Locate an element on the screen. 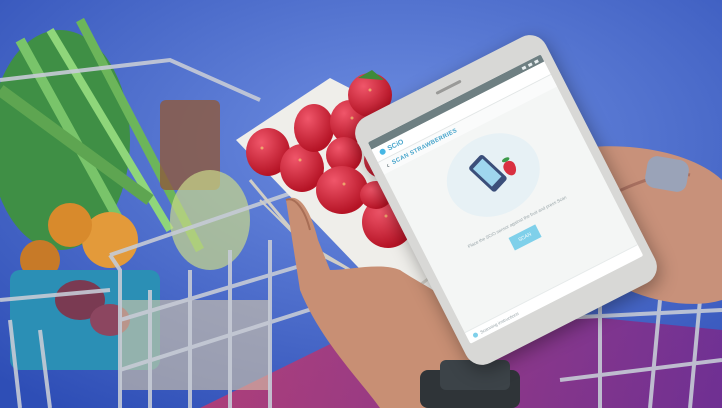 The height and width of the screenshot is (408, 722). battery-icon is located at coordinates (536, 61).